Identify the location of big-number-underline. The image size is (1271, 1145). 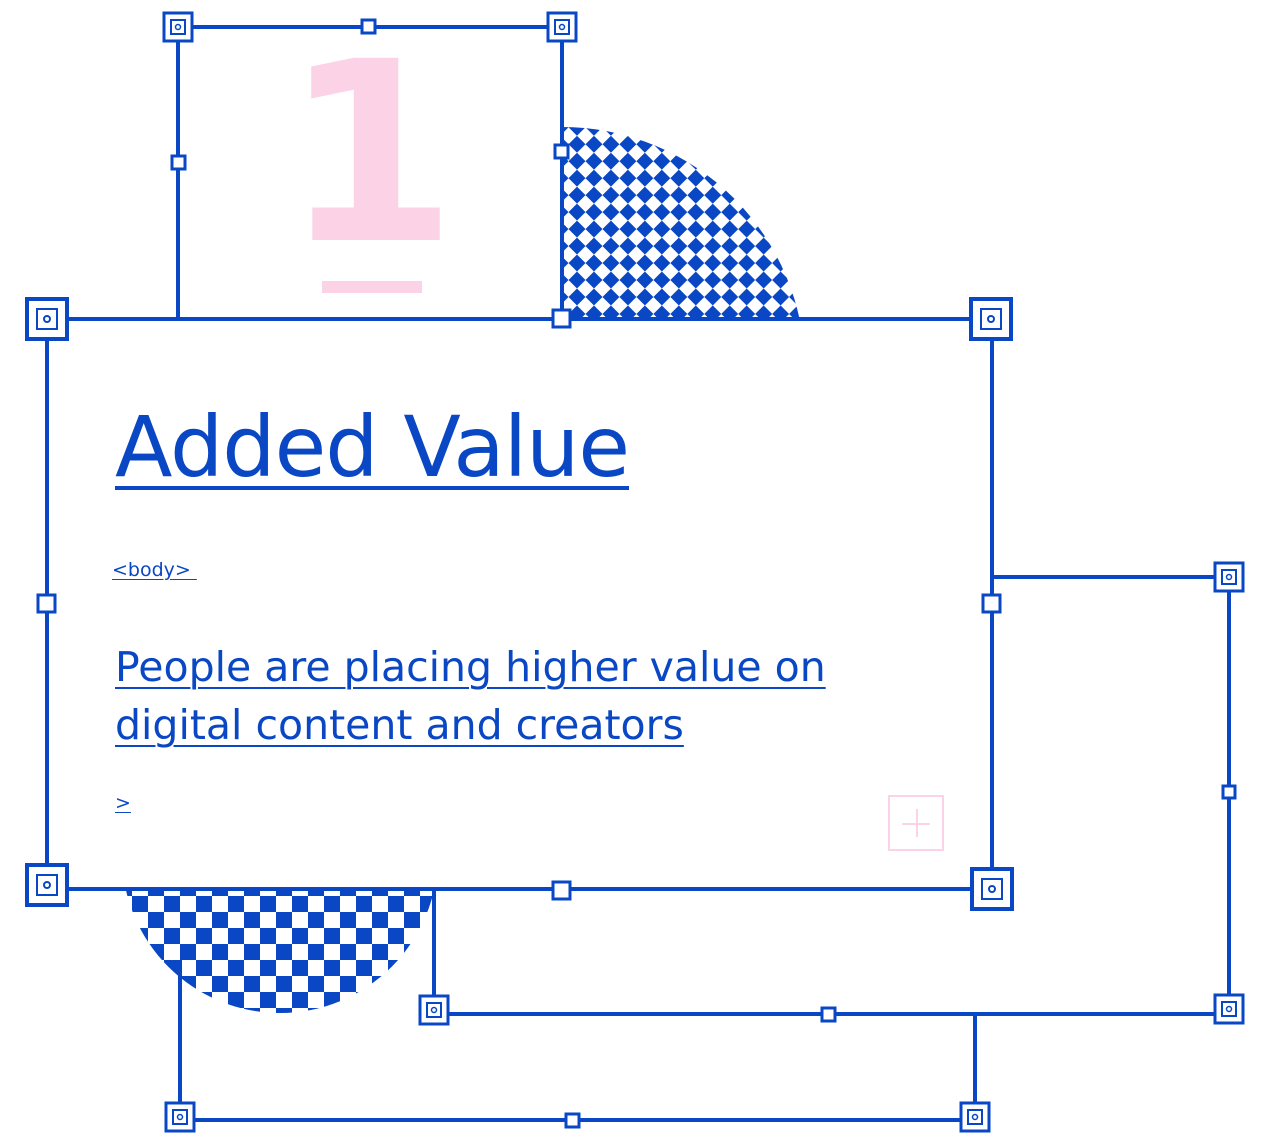
(372, 287).